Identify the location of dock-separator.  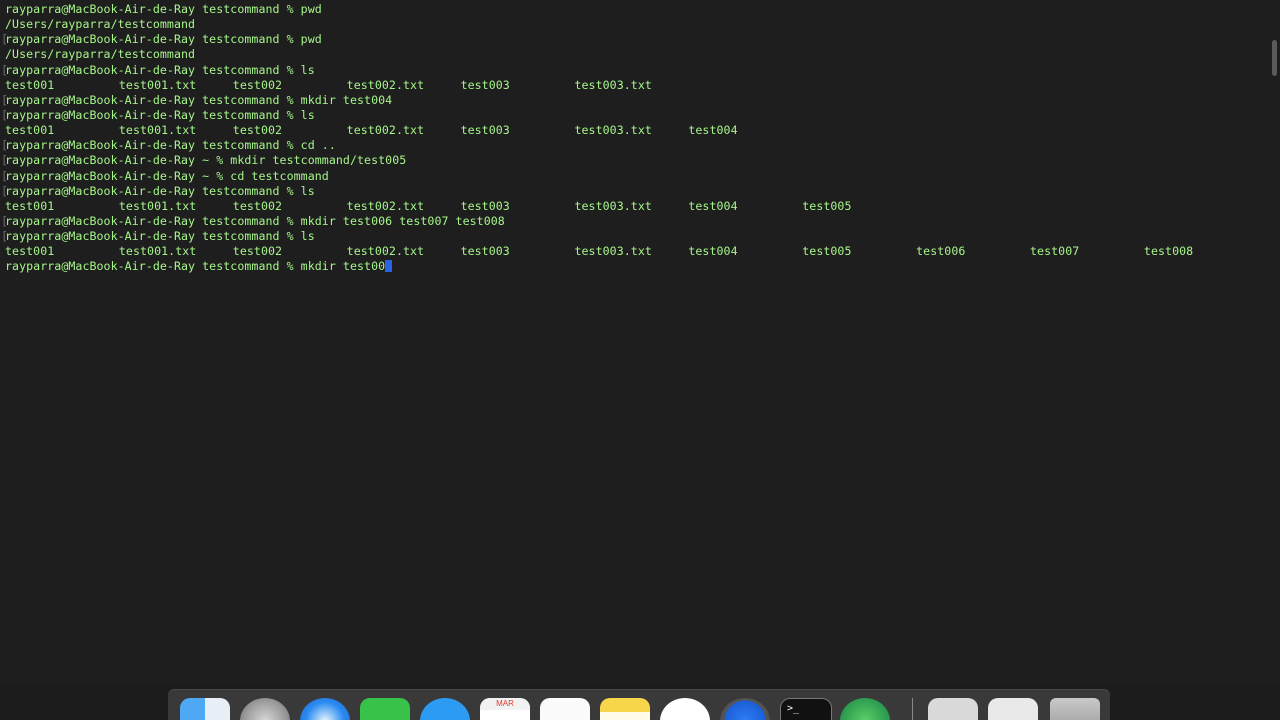
(912, 709).